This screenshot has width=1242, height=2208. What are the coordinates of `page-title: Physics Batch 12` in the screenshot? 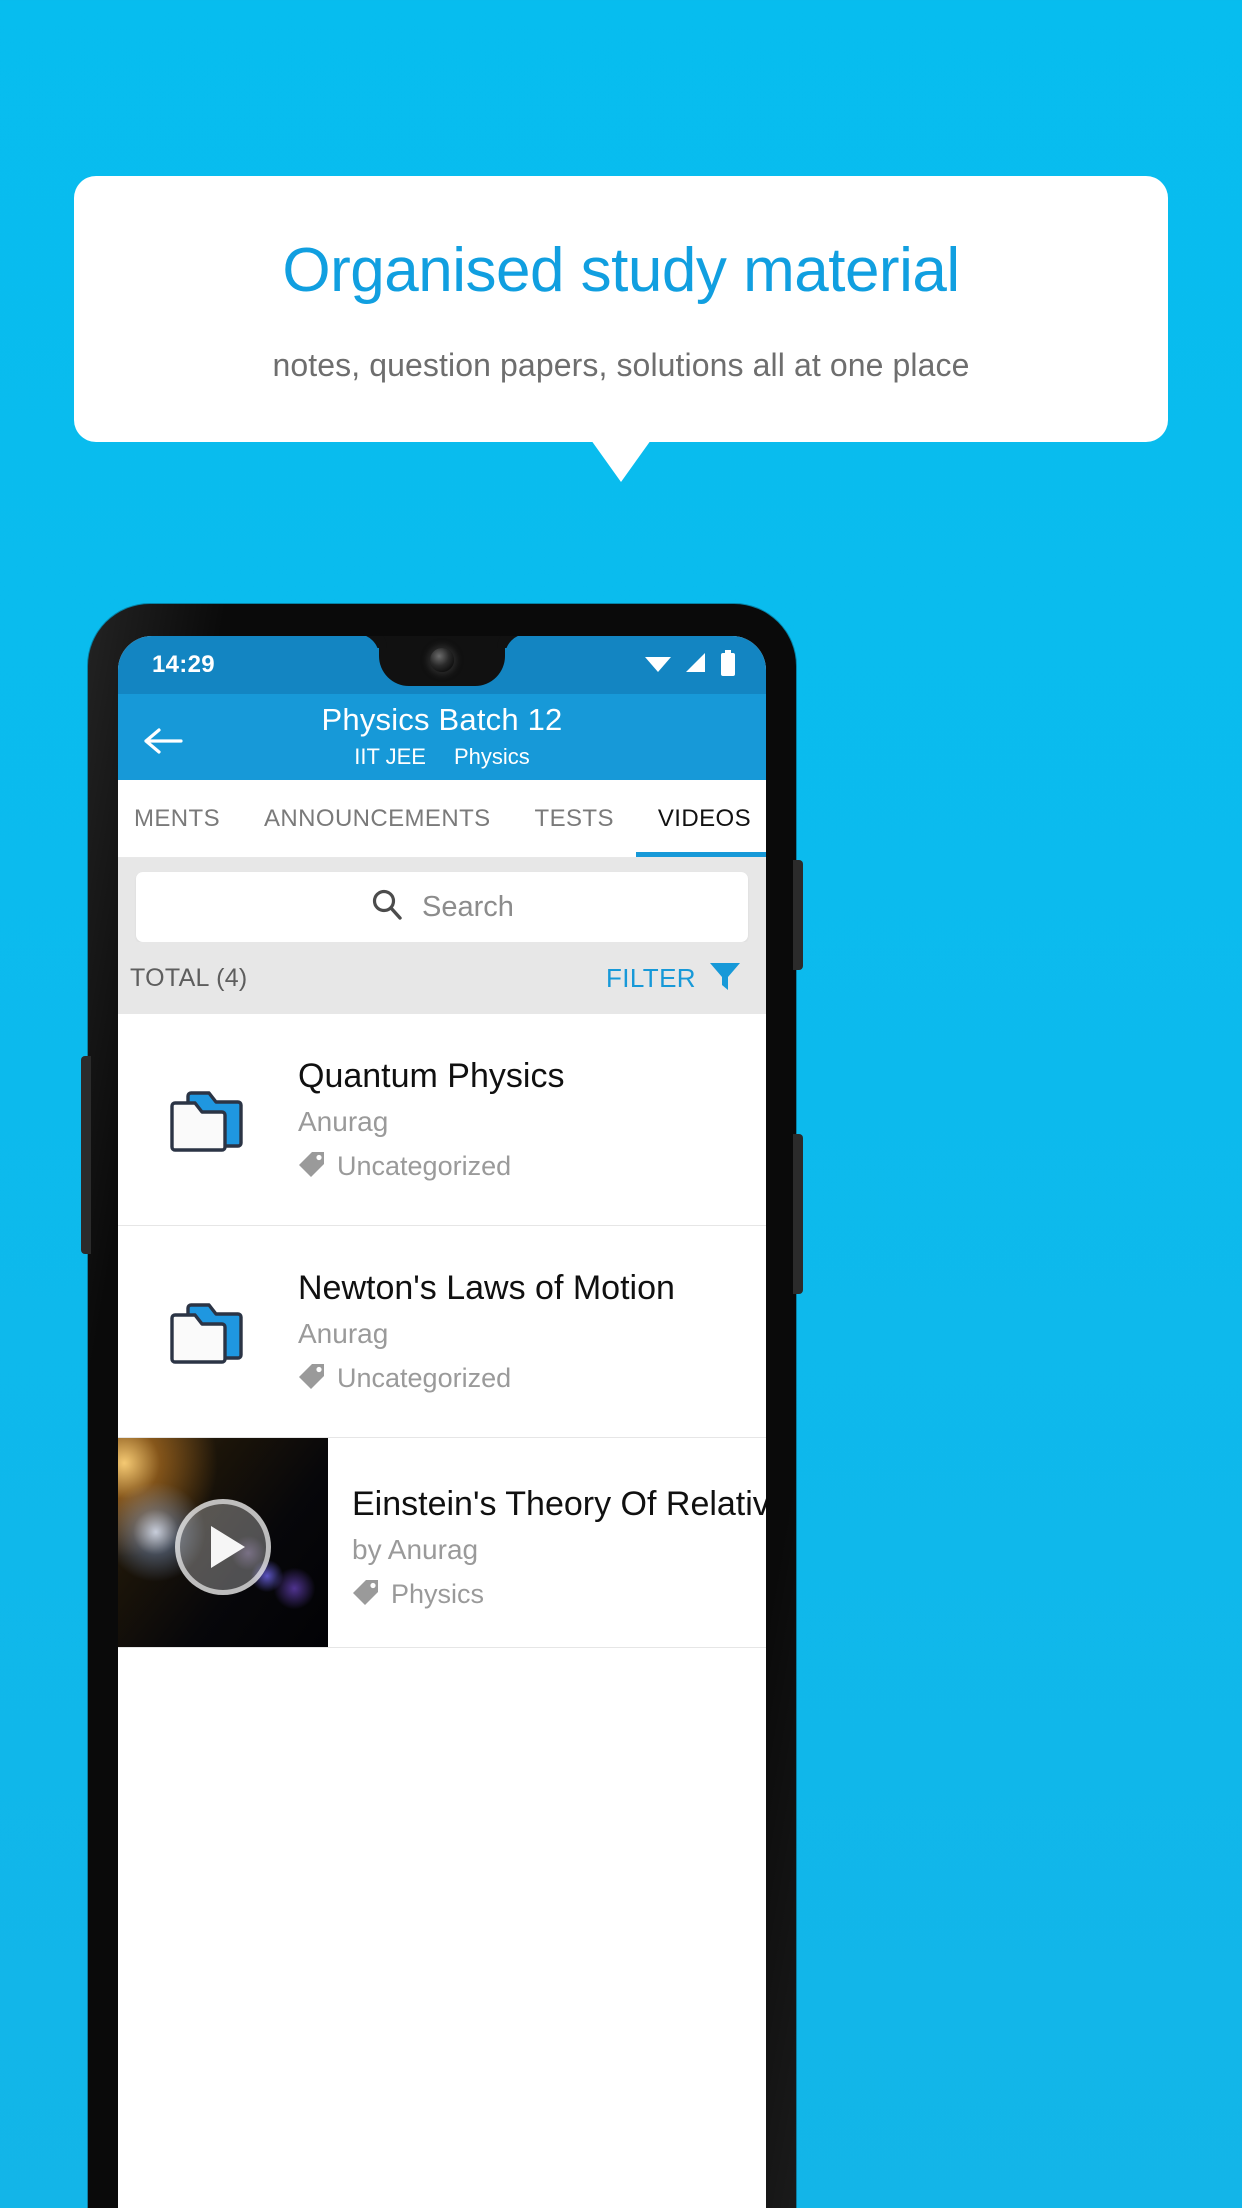 It's located at (442, 719).